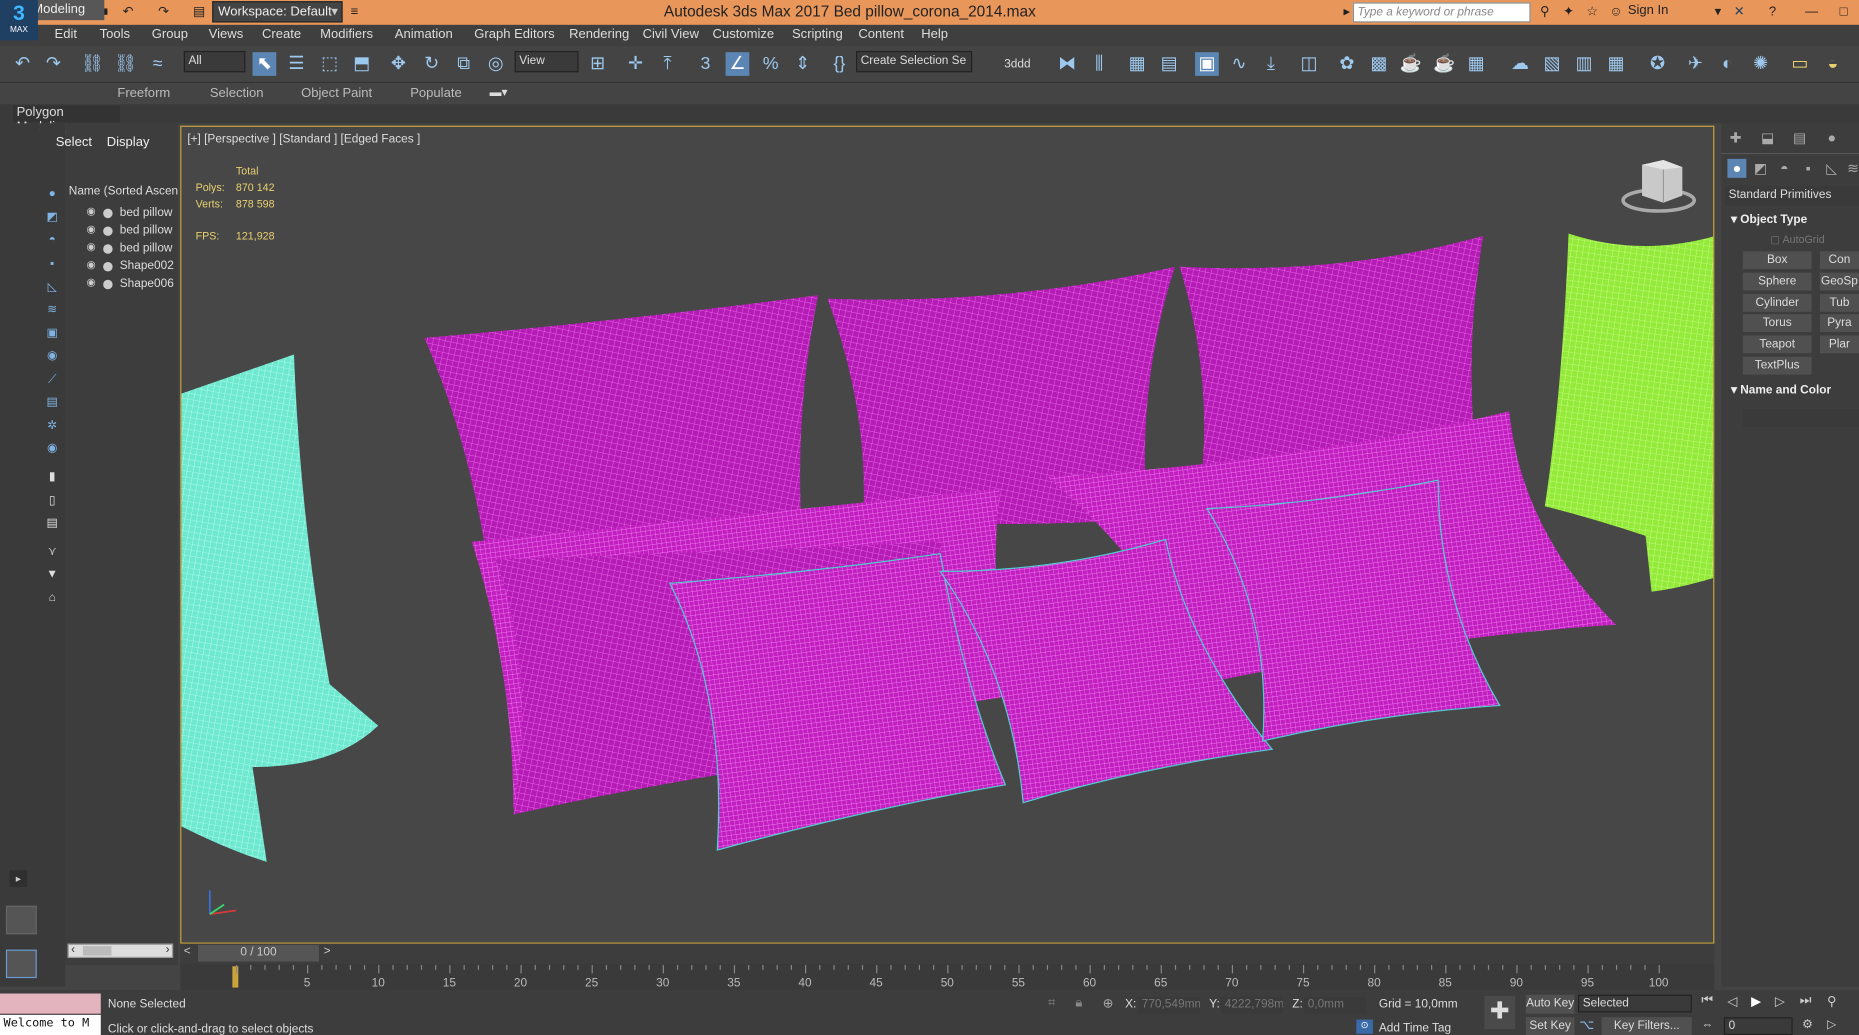 This screenshot has height=1035, width=1859. Describe the element at coordinates (1780, 1001) in the screenshot. I see `next-frame-icon: ▷` at that location.